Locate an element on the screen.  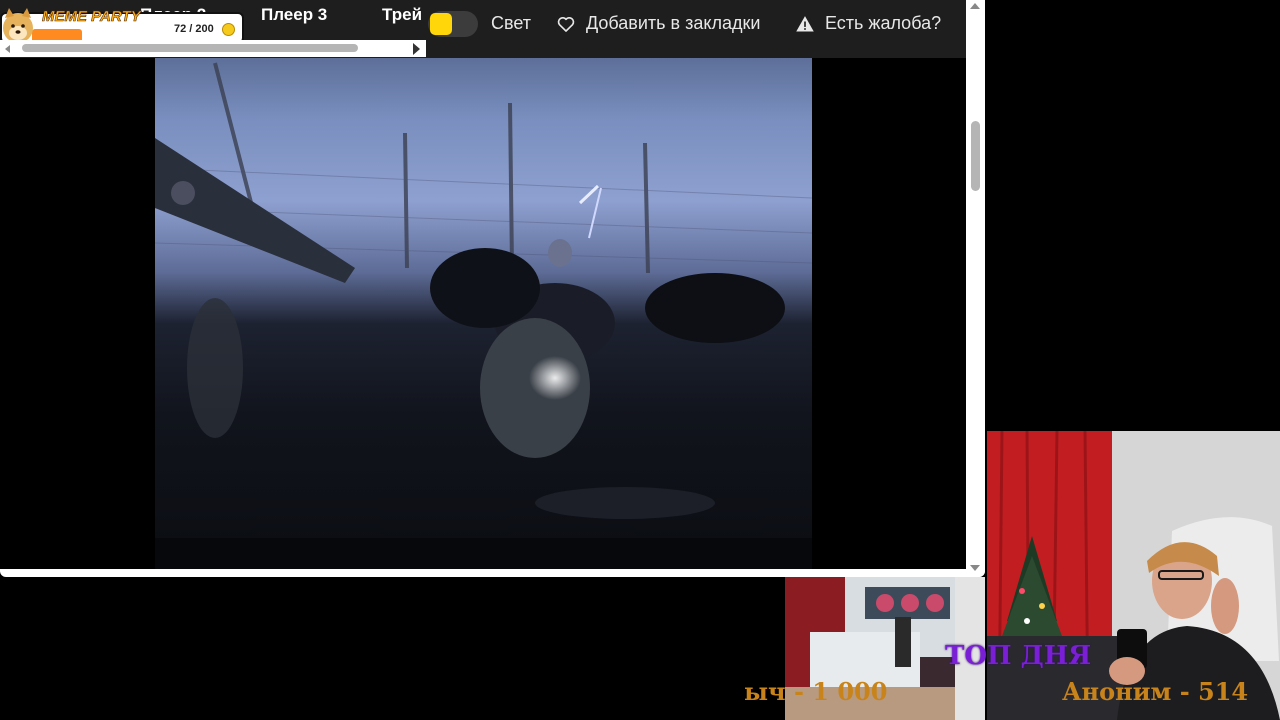
light-toggle is located at coordinates (453, 24).